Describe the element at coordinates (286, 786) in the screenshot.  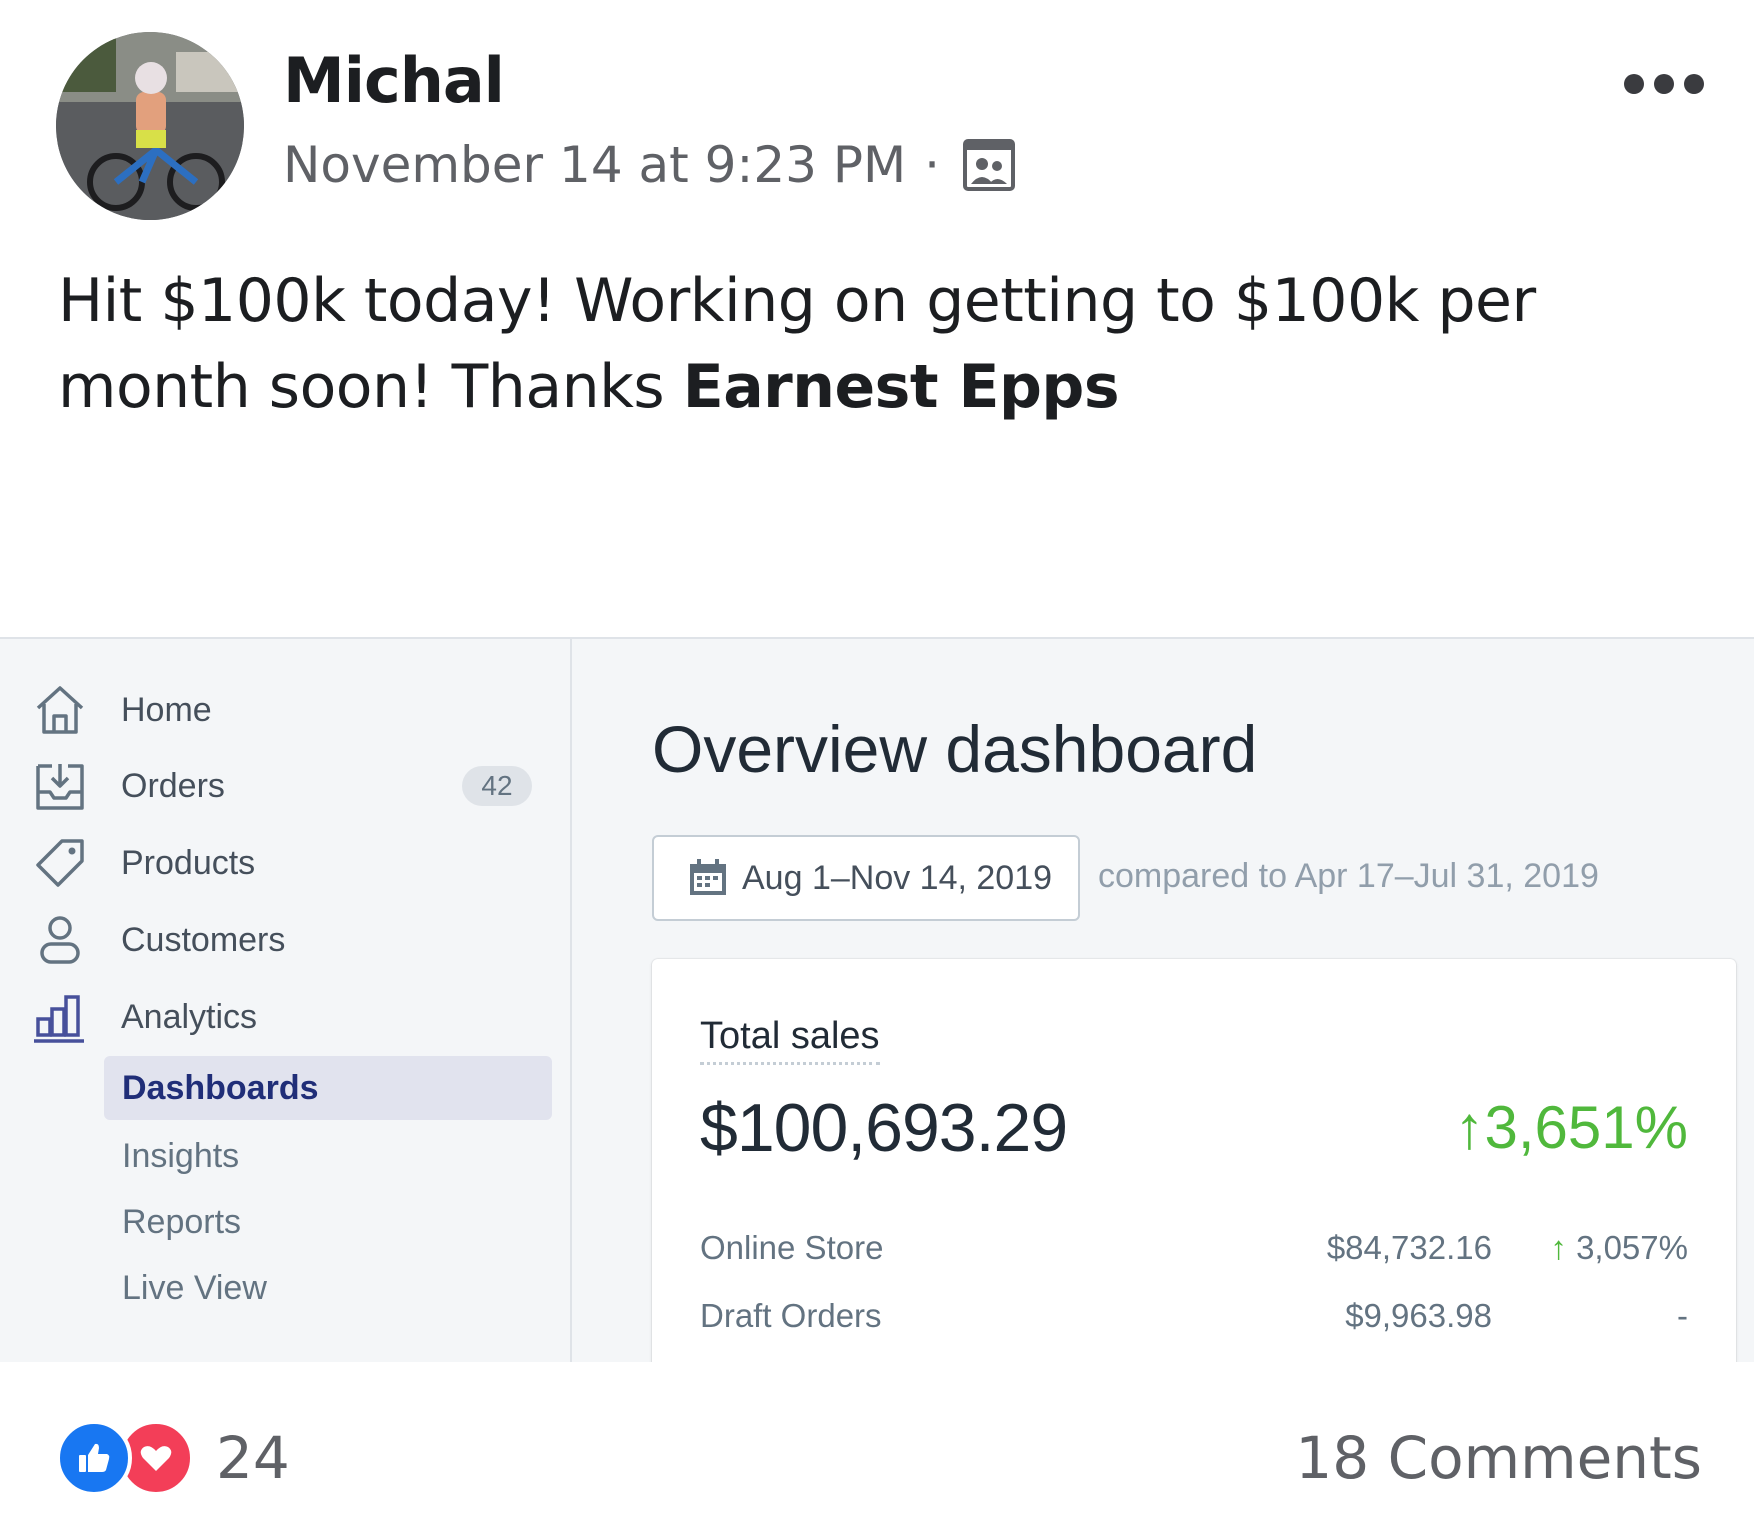
I see `sidebar-item-orders: Orders 42` at that location.